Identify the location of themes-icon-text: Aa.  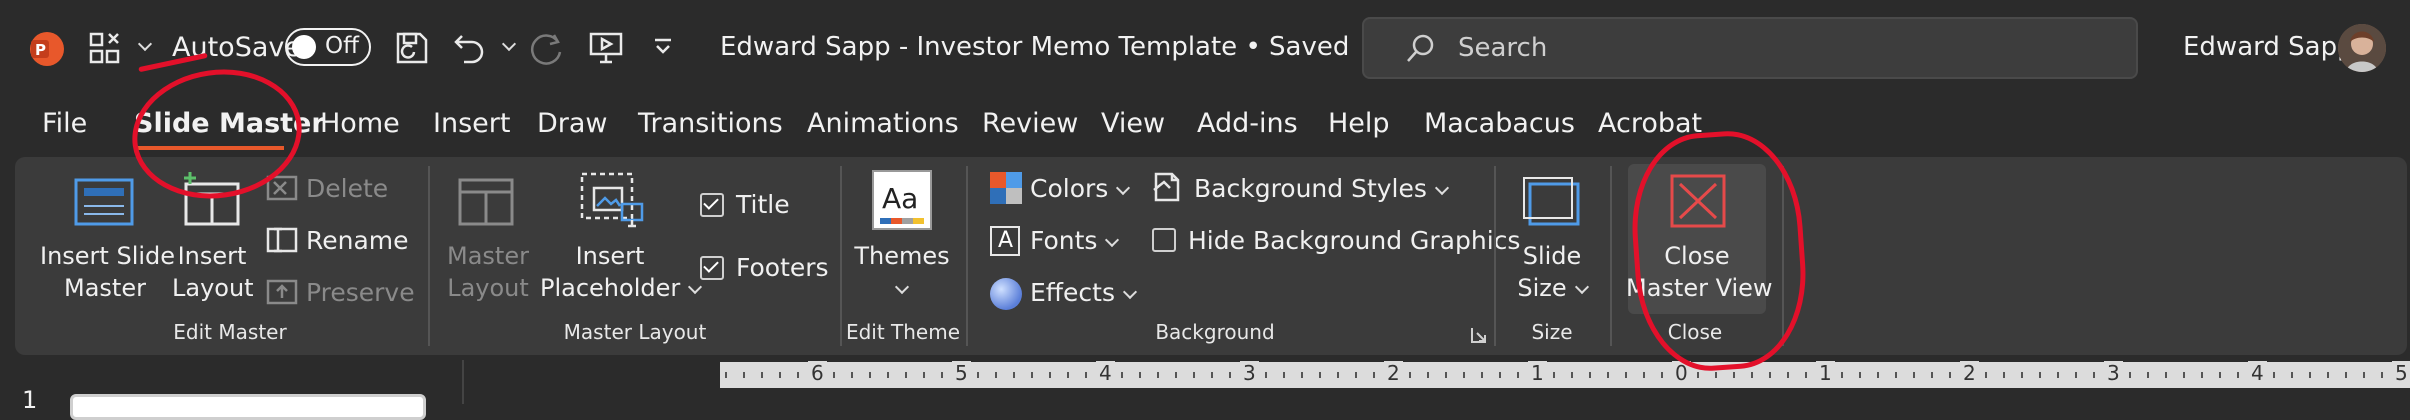
(900, 198).